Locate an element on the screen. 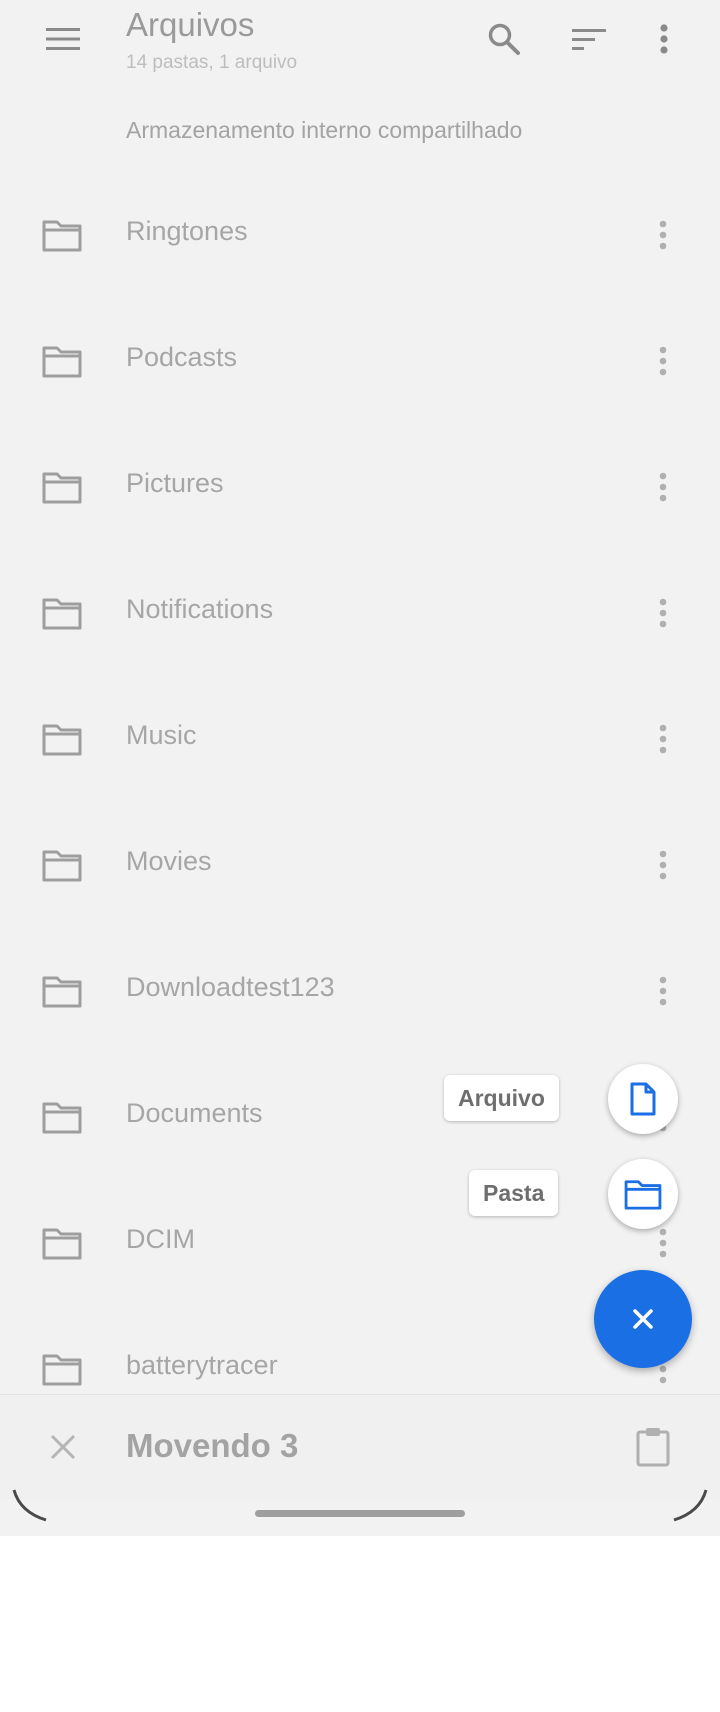 Image resolution: width=720 pixels, height=1712 pixels. close-fab-button is located at coordinates (643, 1319).